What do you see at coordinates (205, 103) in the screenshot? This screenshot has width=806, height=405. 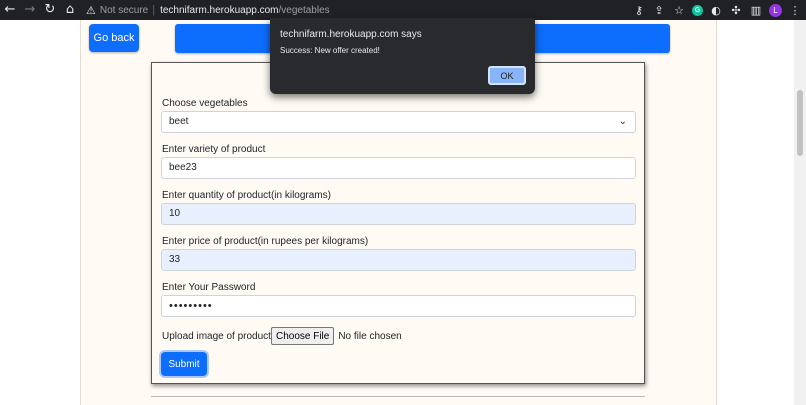 I see `vegetable-label: Choose vegetables` at bounding box center [205, 103].